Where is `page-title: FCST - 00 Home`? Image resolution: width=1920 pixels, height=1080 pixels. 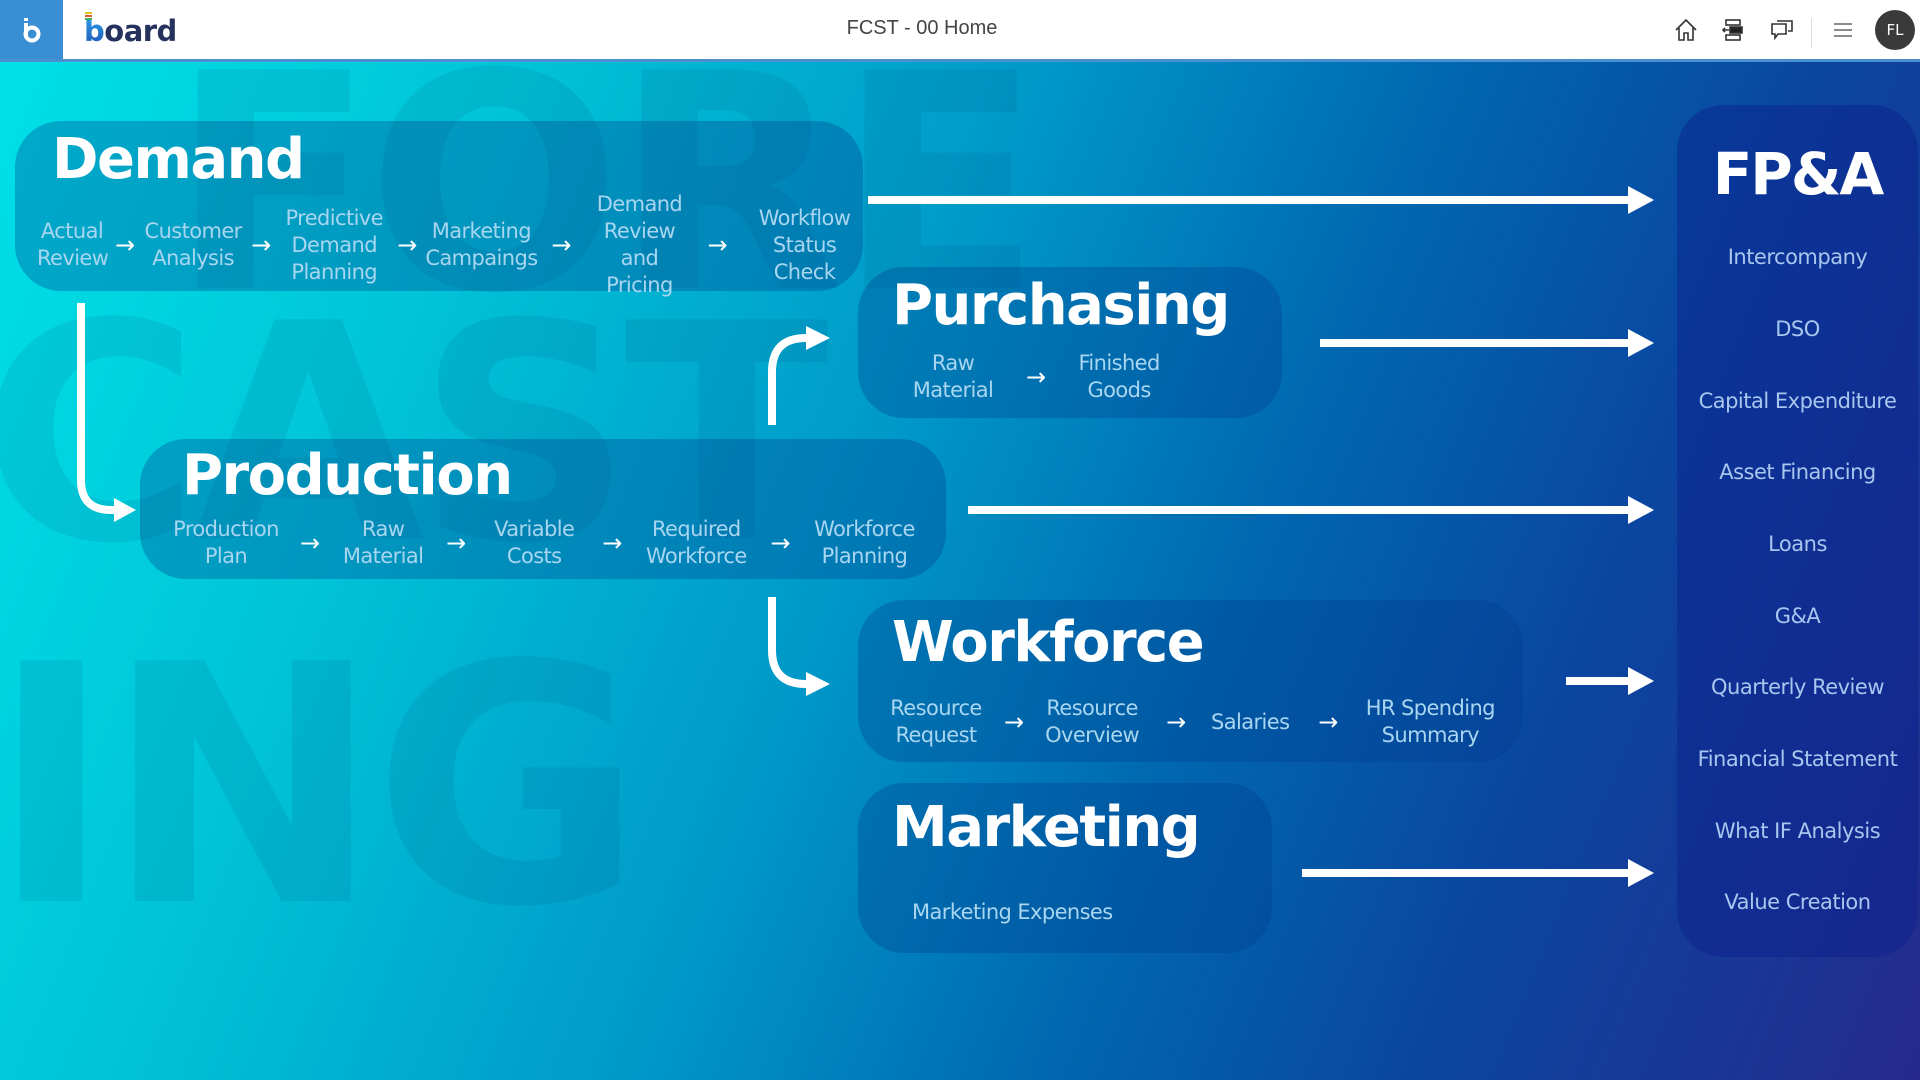
page-title: FCST - 00 Home is located at coordinates (922, 28).